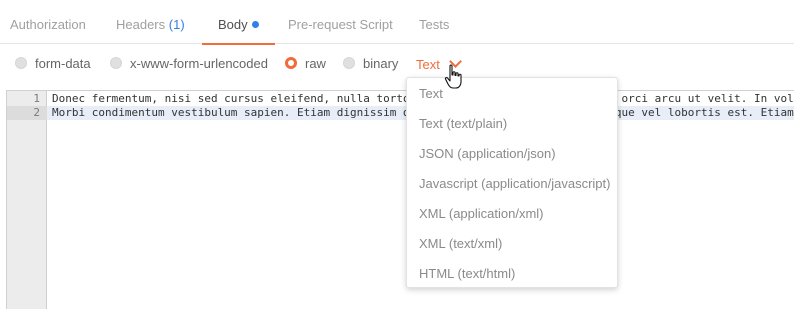 The width and height of the screenshot is (794, 309). Describe the element at coordinates (36, 112) in the screenshot. I see `line-number: 2` at that location.